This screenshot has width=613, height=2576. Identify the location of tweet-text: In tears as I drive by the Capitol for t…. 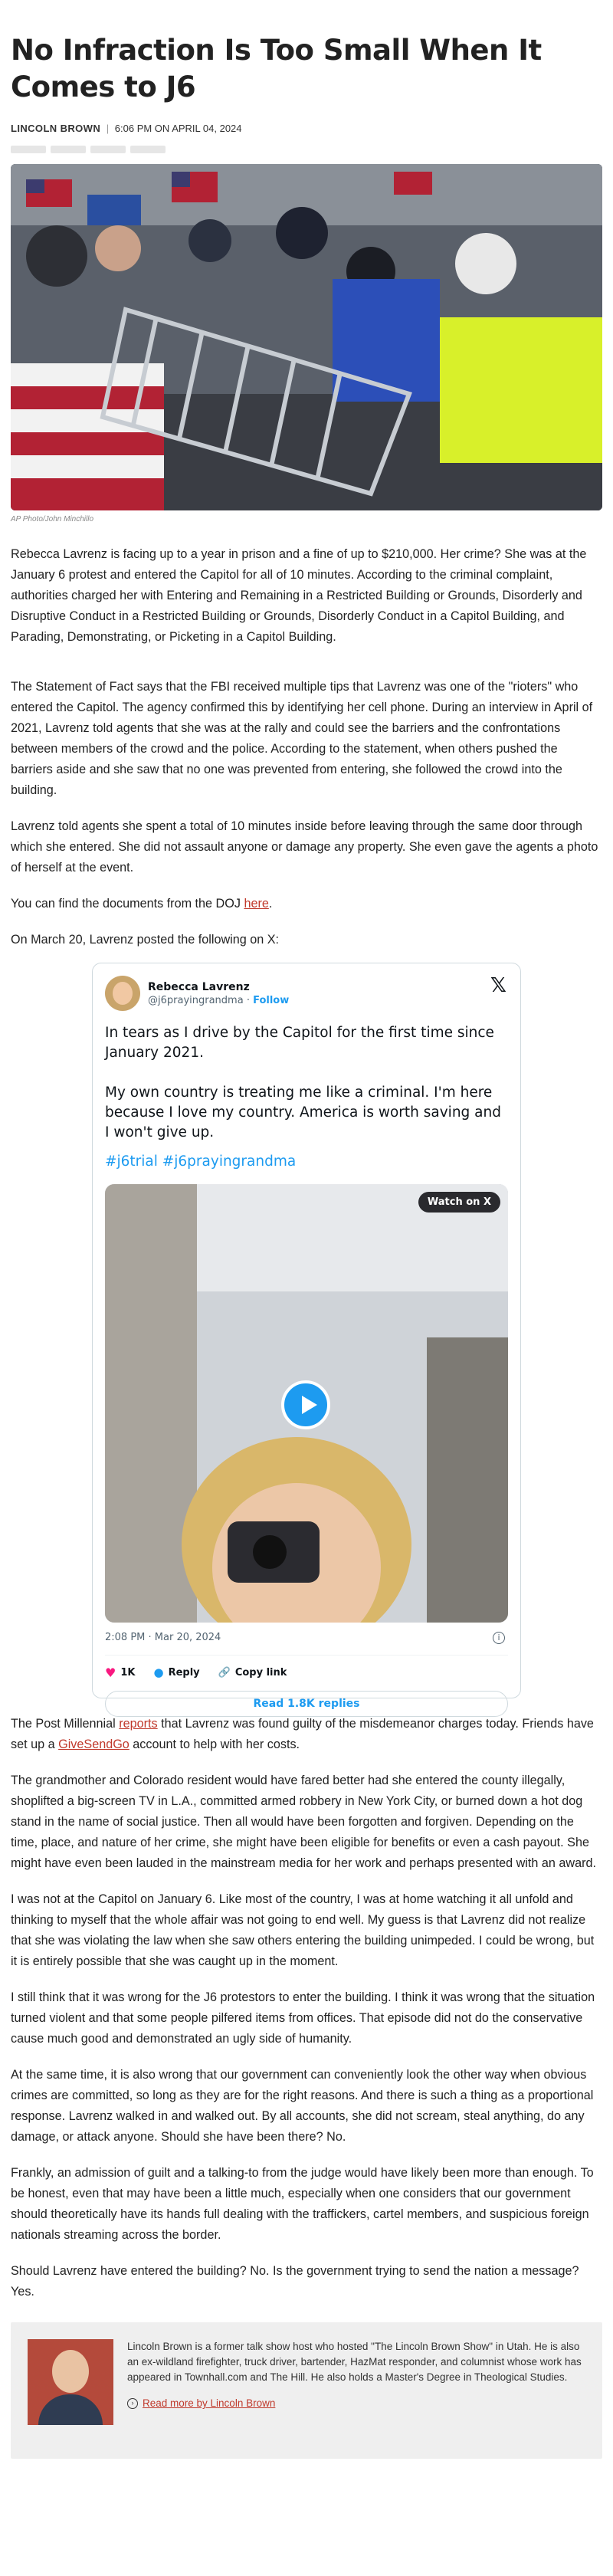
(303, 1082).